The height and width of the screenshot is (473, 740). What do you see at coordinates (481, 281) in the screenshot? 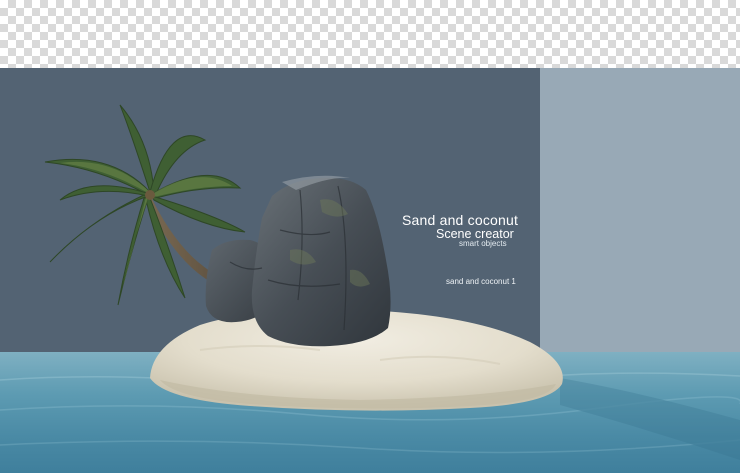
I see `layer-label: sand and coconut 1` at bounding box center [481, 281].